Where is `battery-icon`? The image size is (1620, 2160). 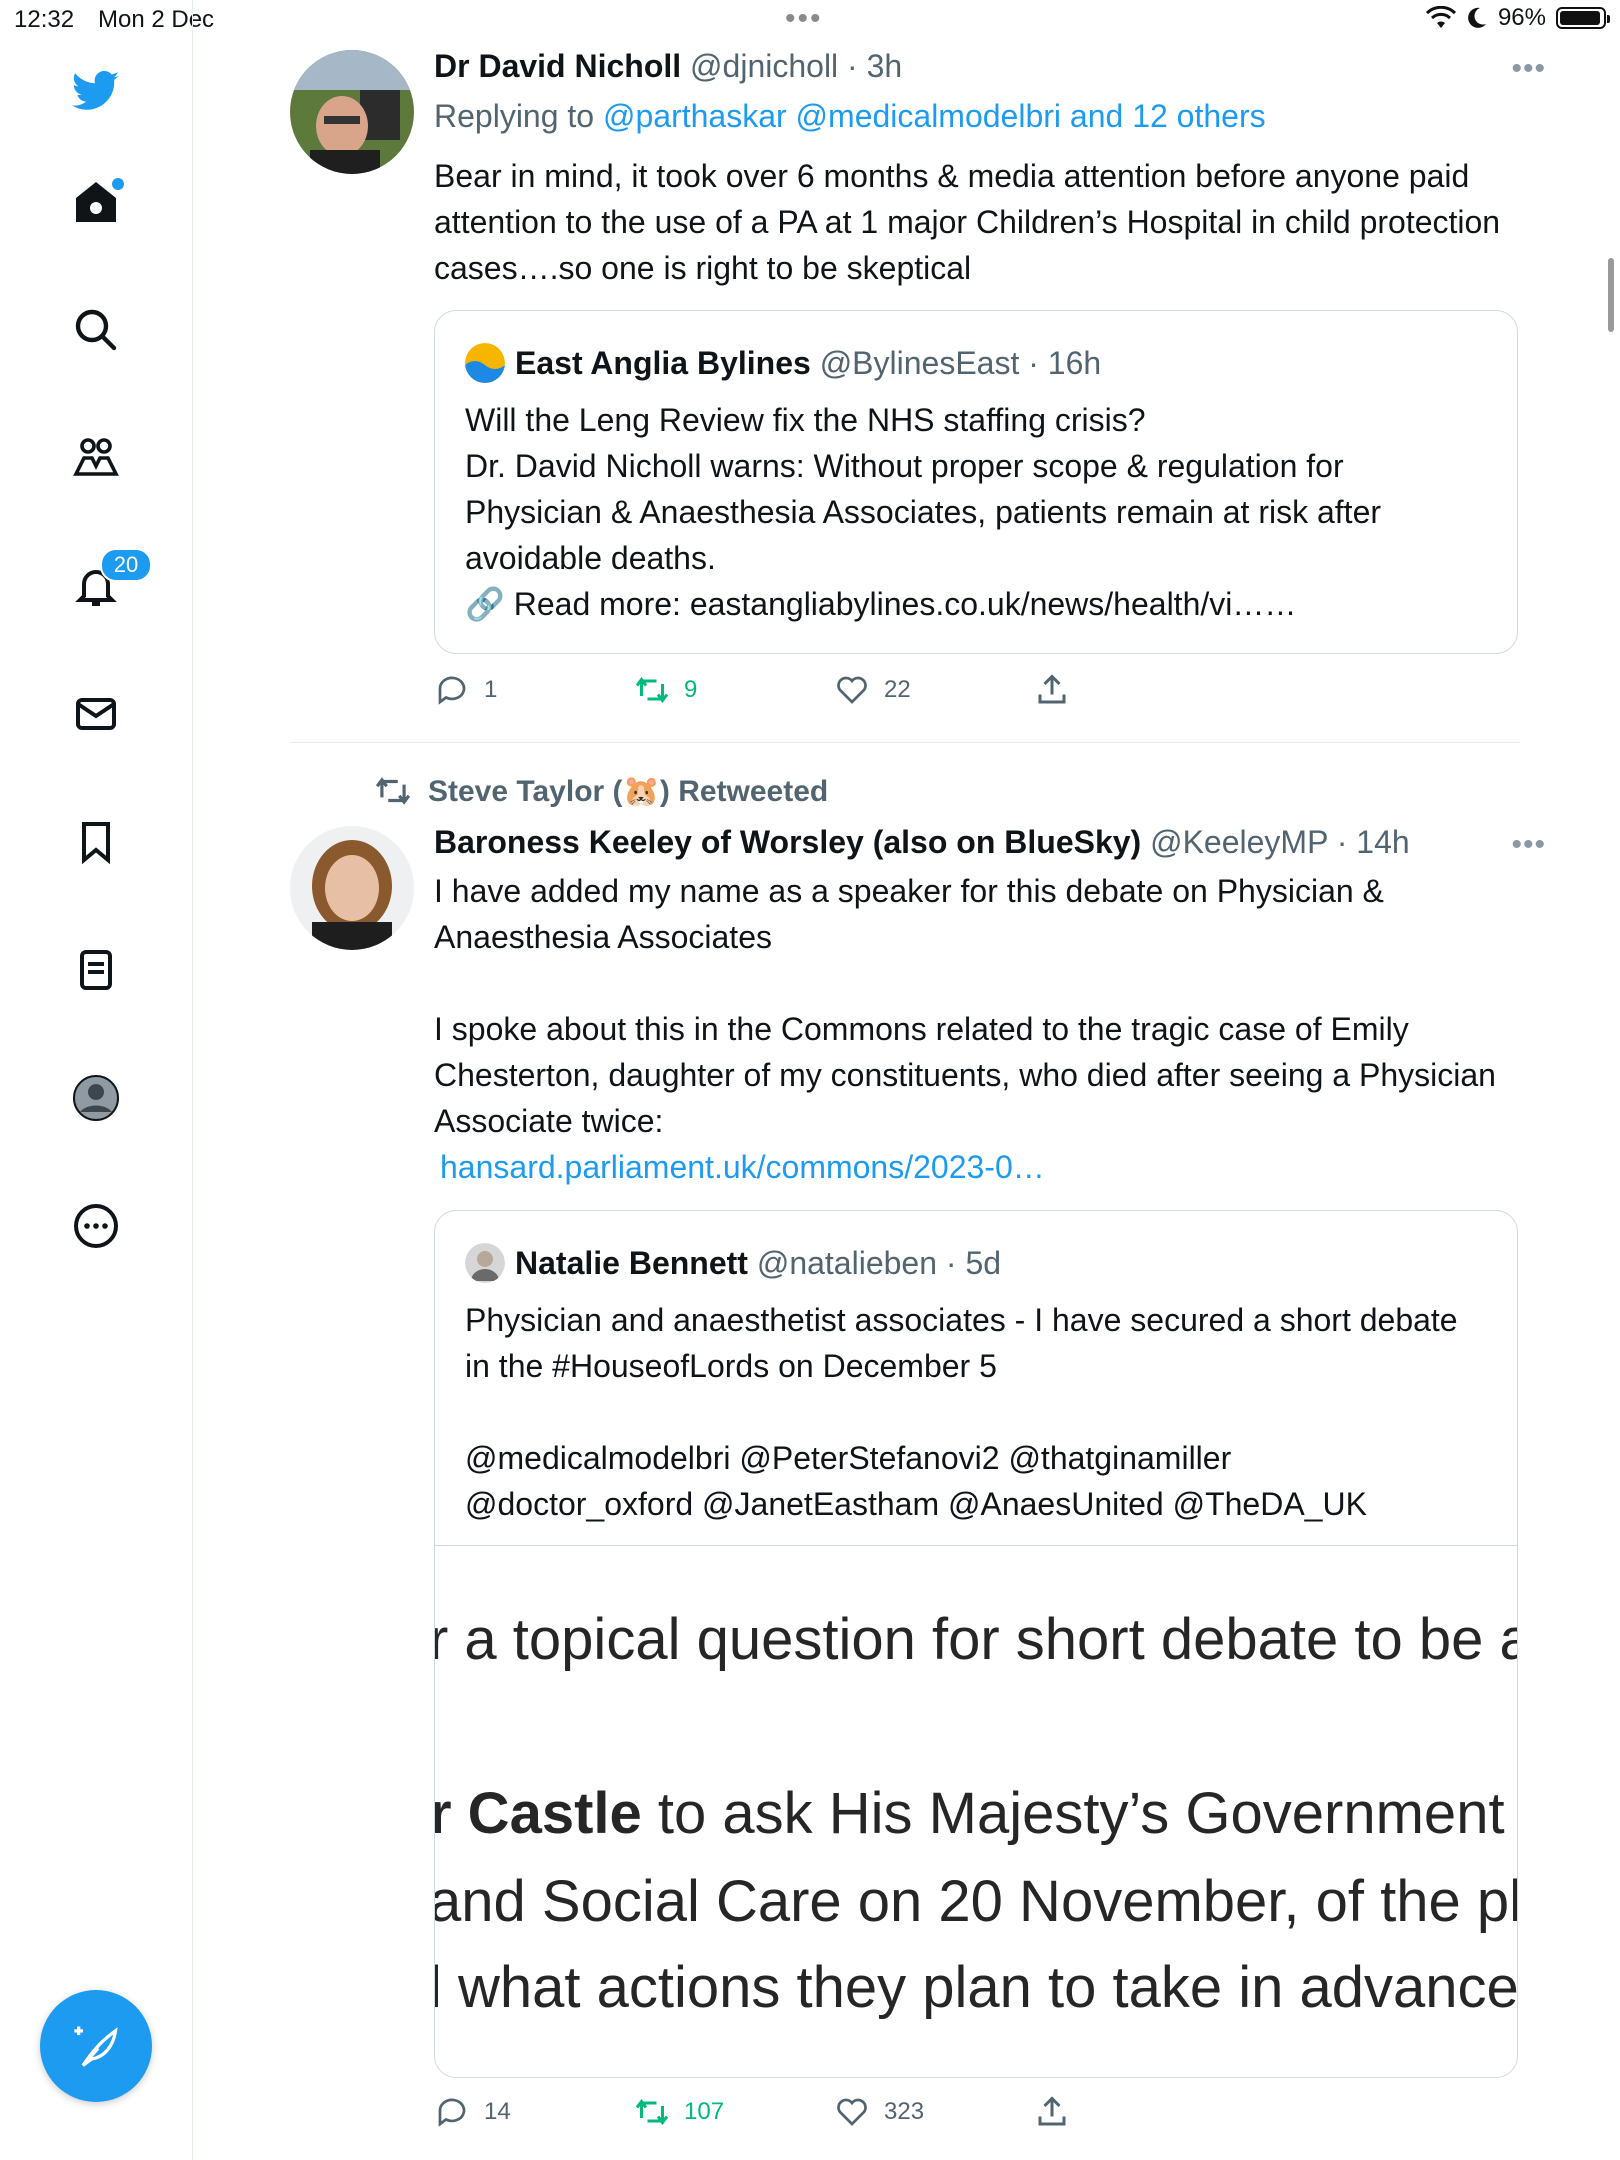 battery-icon is located at coordinates (1583, 18).